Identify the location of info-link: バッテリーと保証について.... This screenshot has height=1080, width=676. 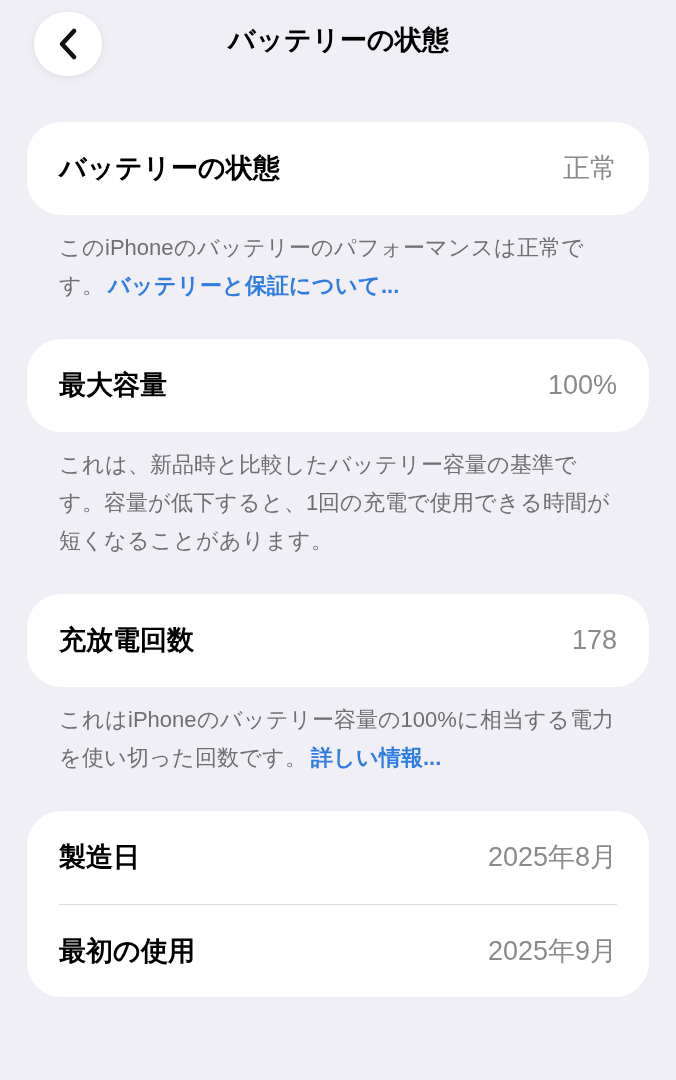
(254, 285).